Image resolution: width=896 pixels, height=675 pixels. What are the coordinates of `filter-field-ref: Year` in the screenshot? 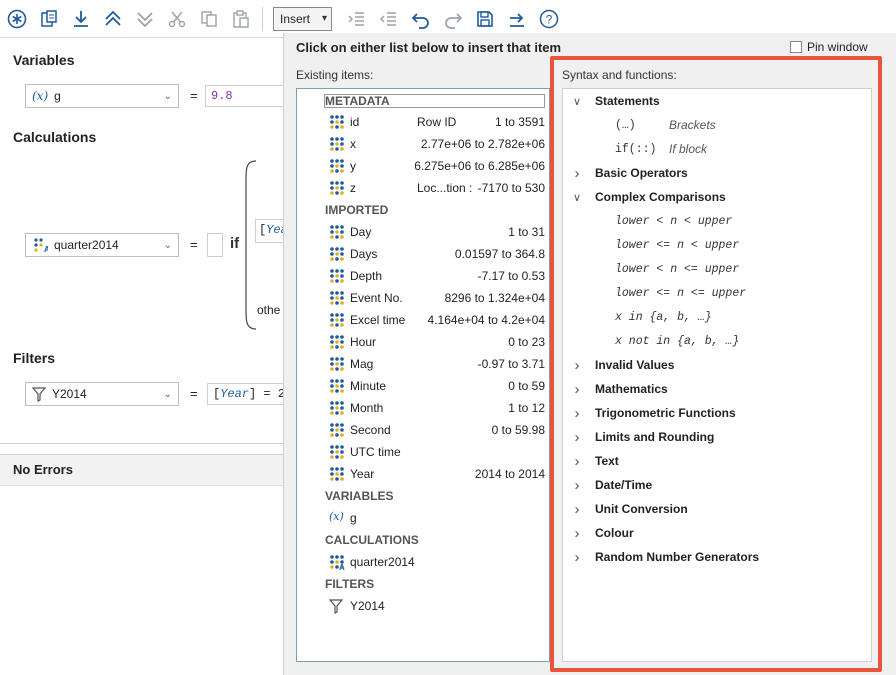 It's located at (235, 394).